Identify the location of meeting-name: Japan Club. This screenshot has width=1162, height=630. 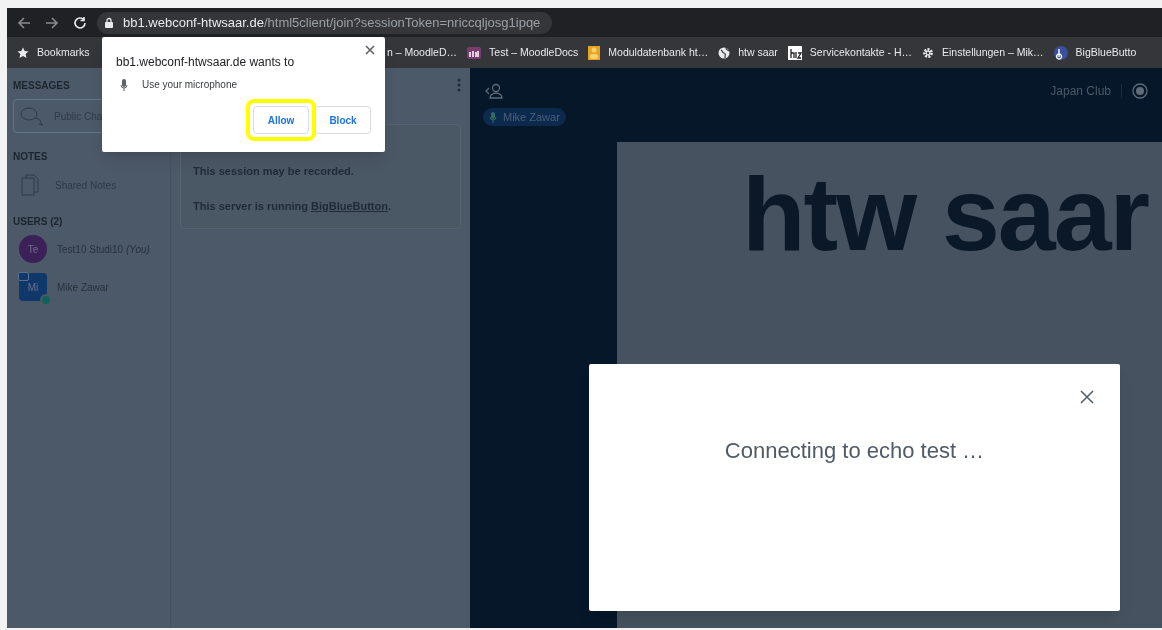
(1080, 91).